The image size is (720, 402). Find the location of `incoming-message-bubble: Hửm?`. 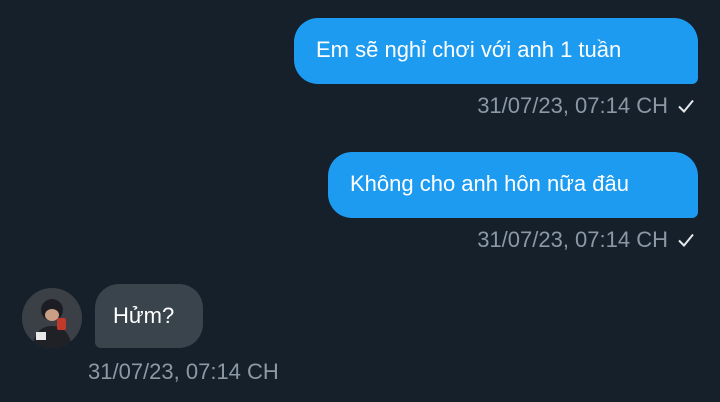

incoming-message-bubble: Hửm? is located at coordinates (149, 316).